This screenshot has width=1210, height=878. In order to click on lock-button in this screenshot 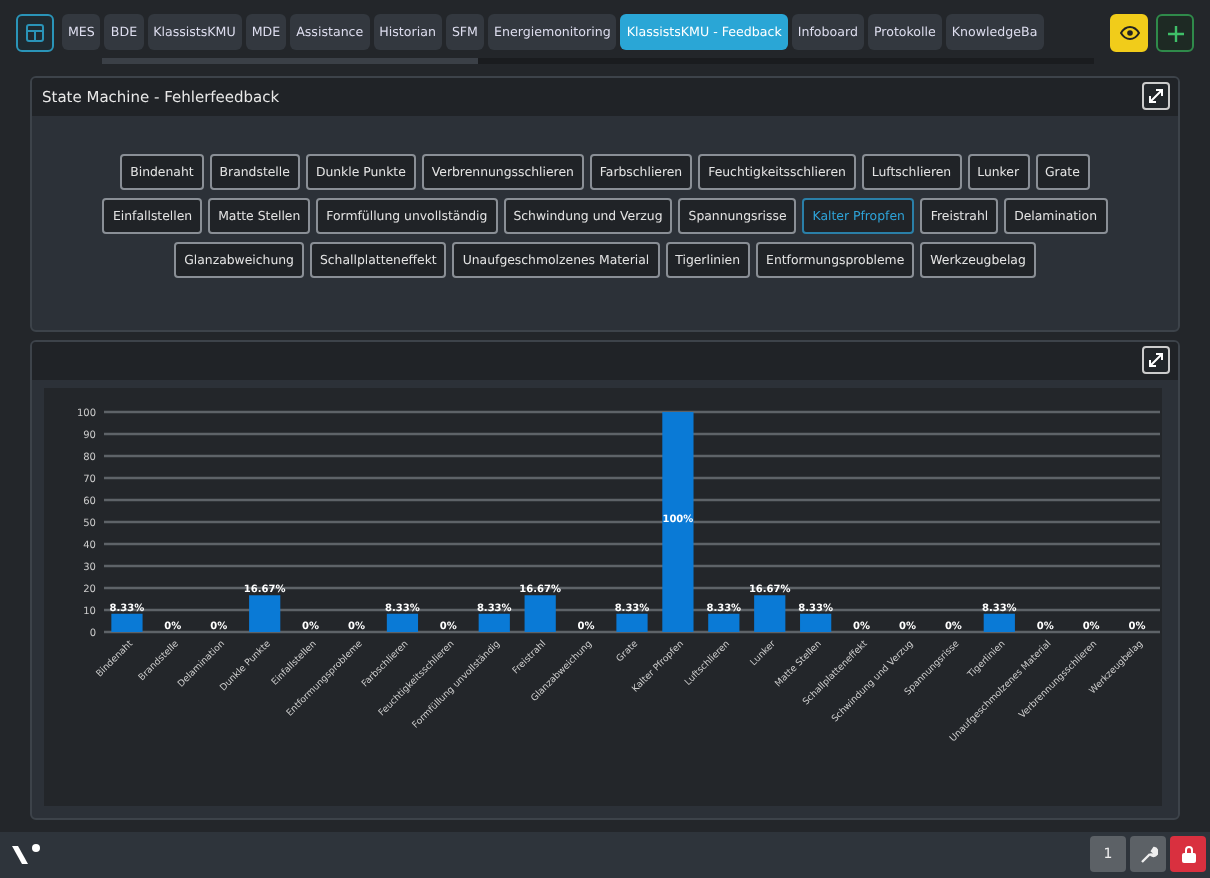, I will do `click(1188, 854)`.